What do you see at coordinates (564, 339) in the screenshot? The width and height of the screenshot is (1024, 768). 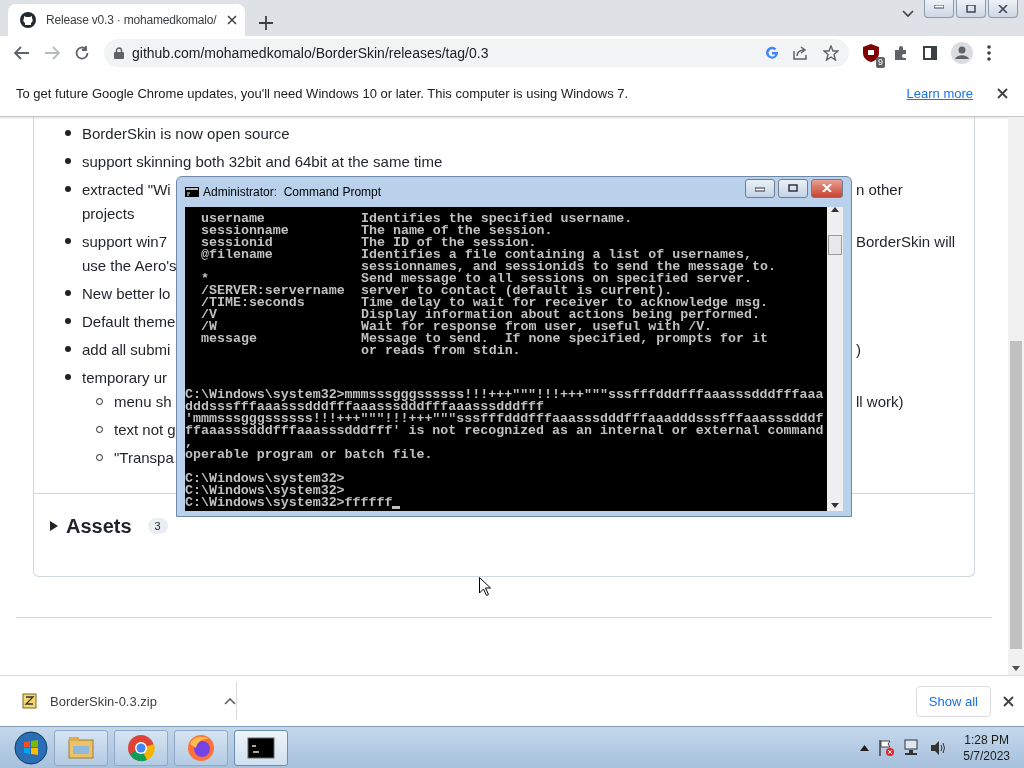 I see `console-text: Message to send. If none specified, prompts for it` at bounding box center [564, 339].